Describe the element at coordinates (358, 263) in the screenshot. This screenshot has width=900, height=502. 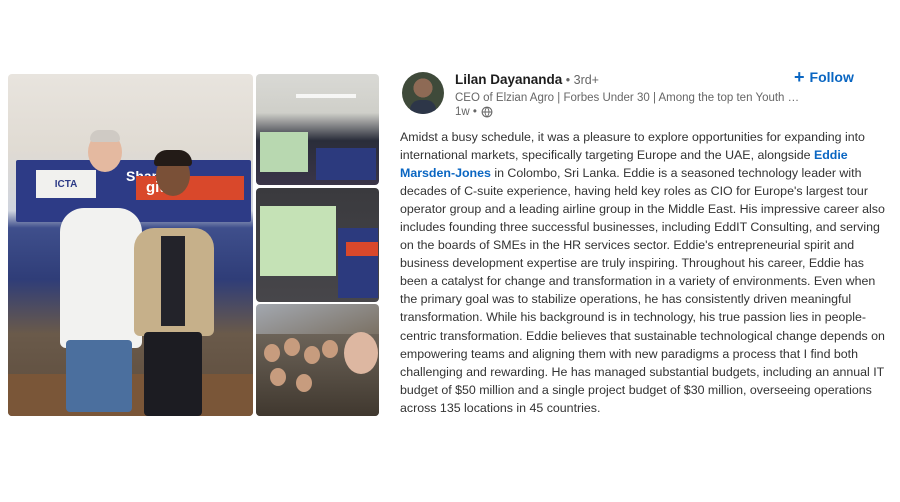
I see `event-banner-side` at that location.